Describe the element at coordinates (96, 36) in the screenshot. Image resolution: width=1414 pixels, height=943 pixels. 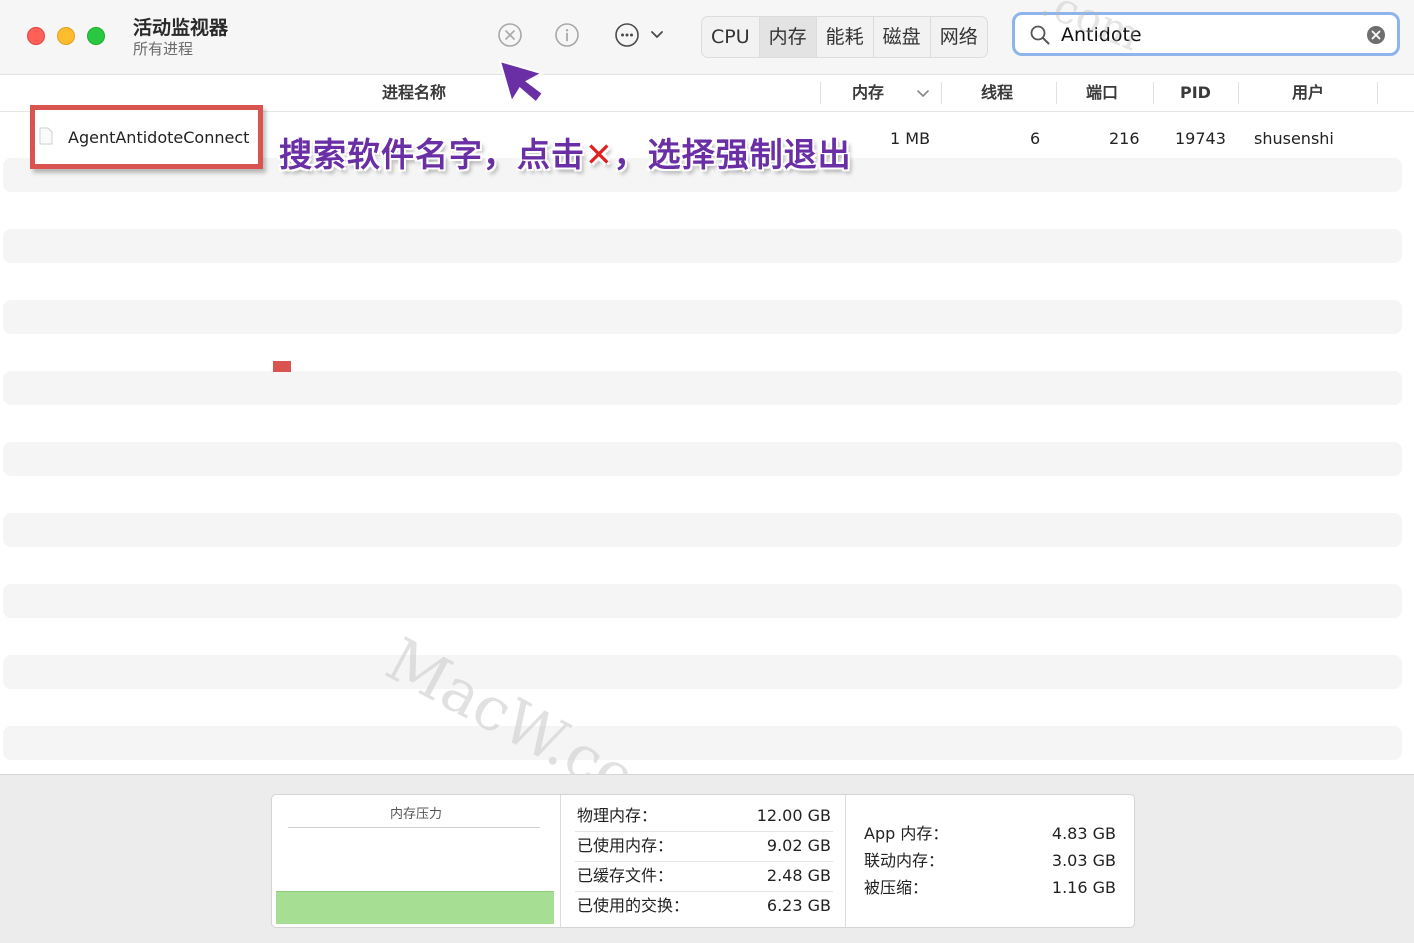
I see `zoom-window-button` at that location.